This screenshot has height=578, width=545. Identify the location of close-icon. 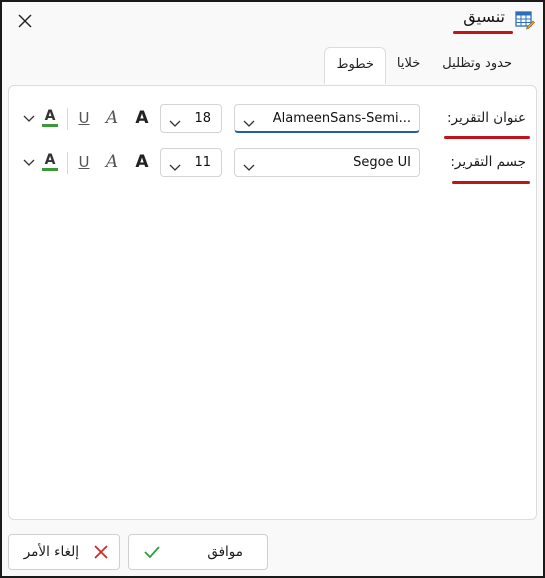
(25, 21).